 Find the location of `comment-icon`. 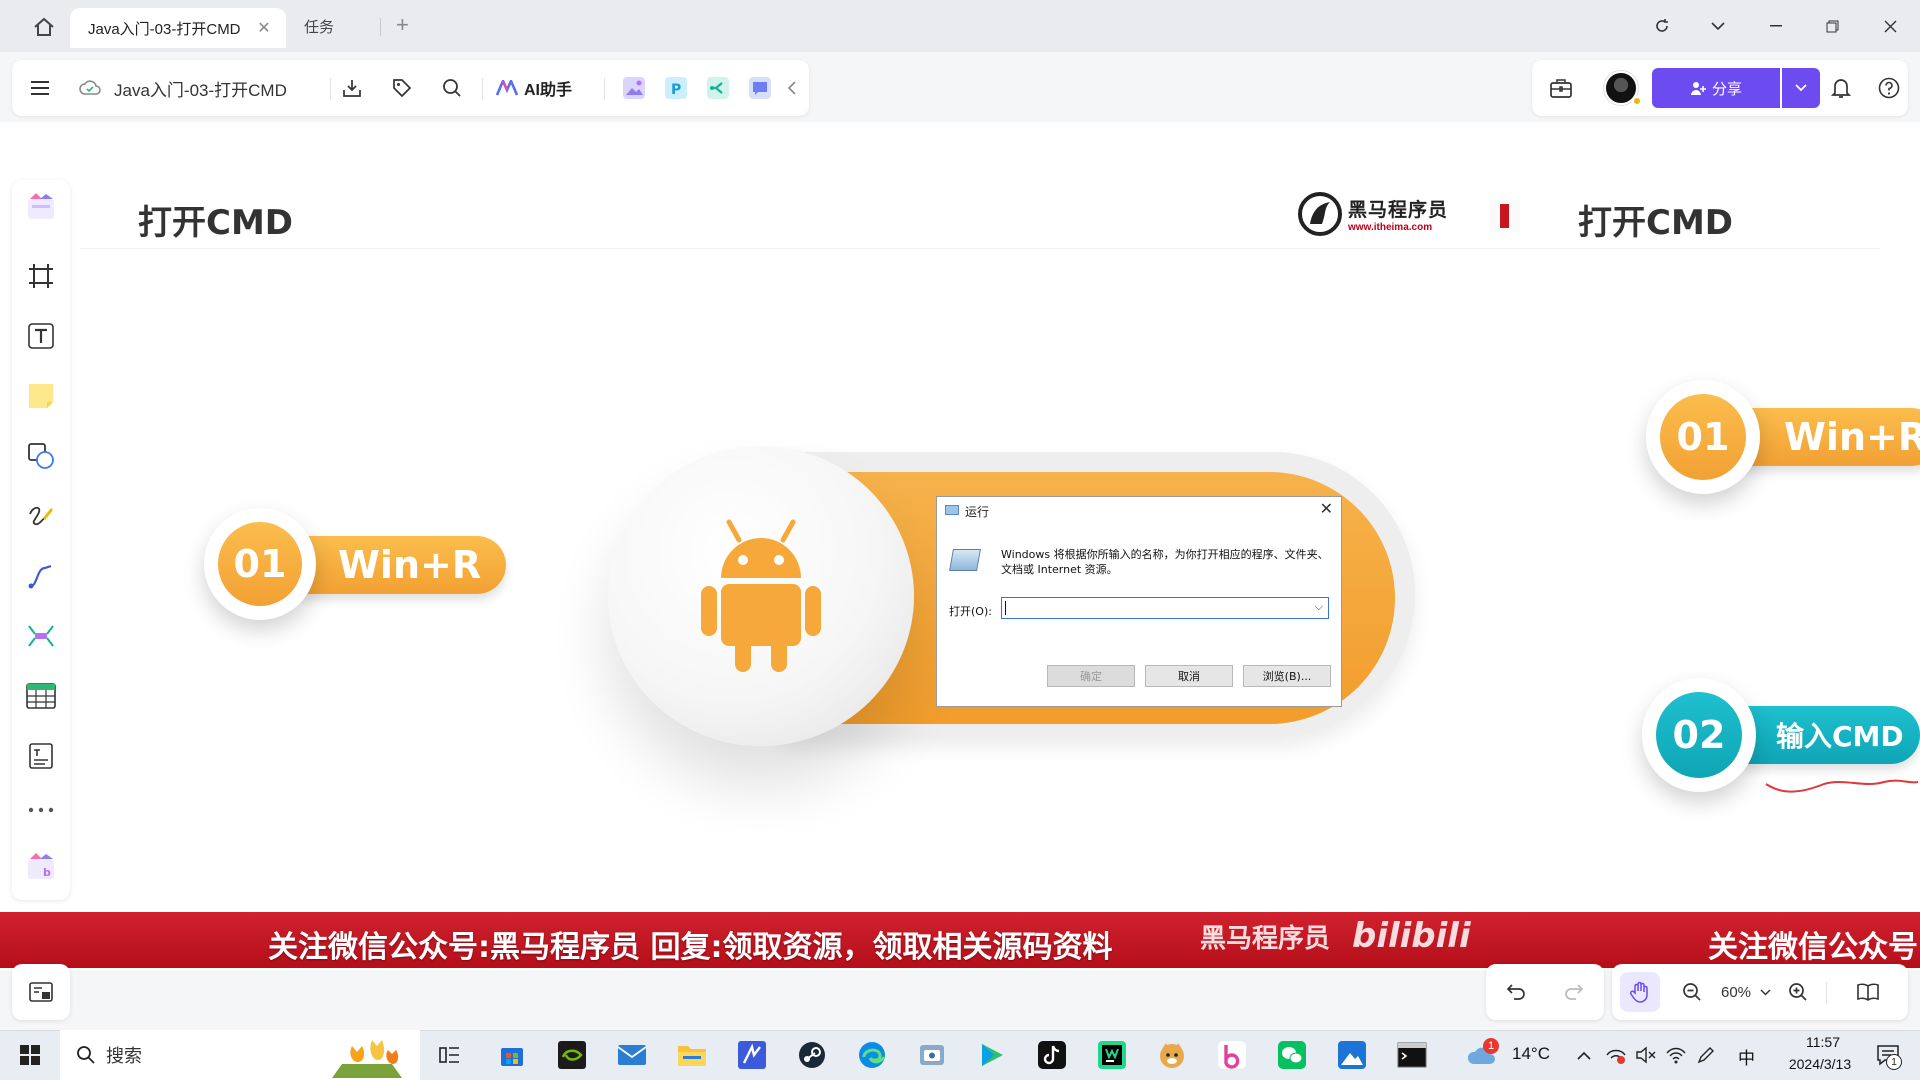

comment-icon is located at coordinates (760, 88).